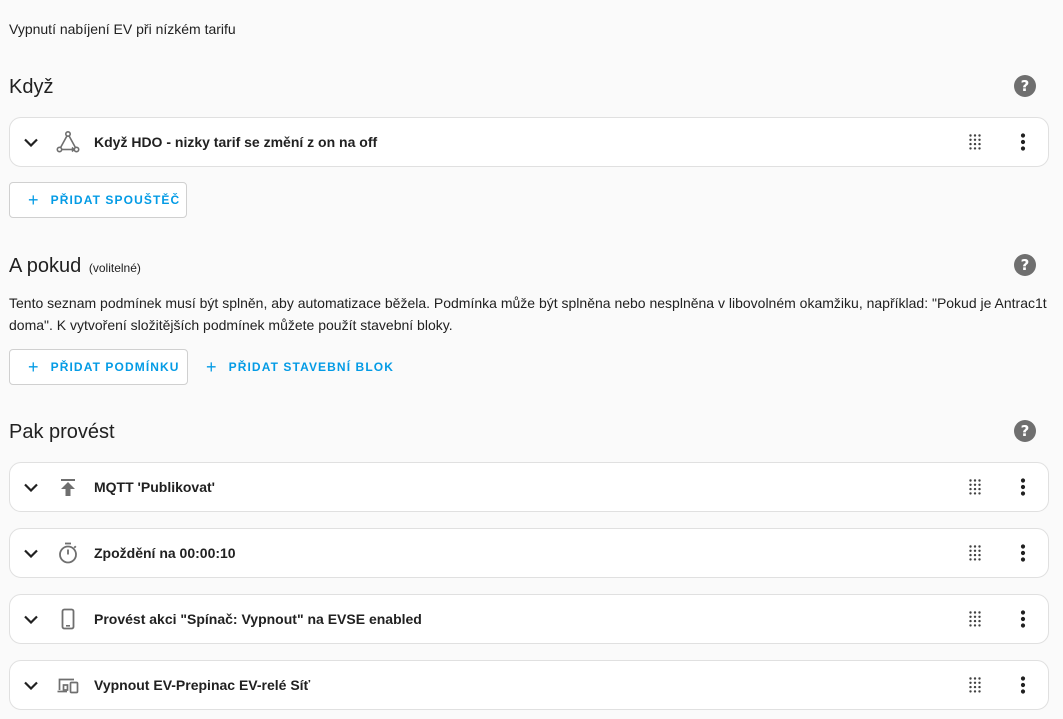 The width and height of the screenshot is (1063, 719). I want to click on action-card: Zpoždění na 00:00:10, so click(529, 553).